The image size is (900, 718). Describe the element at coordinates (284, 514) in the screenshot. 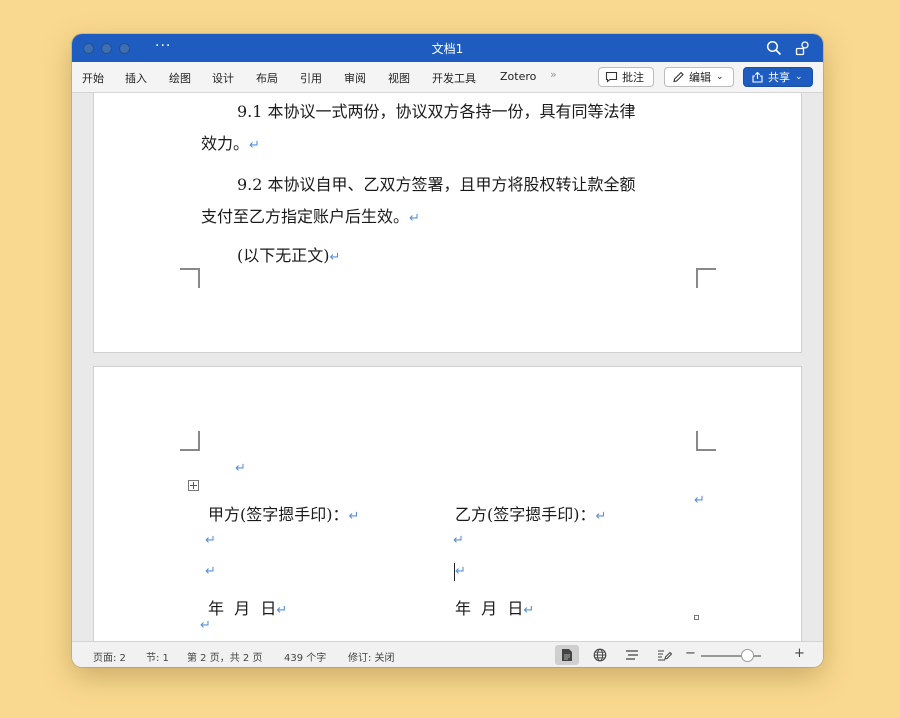

I see `party-a-signature-label: 甲方(签字摁手印)：↵` at that location.